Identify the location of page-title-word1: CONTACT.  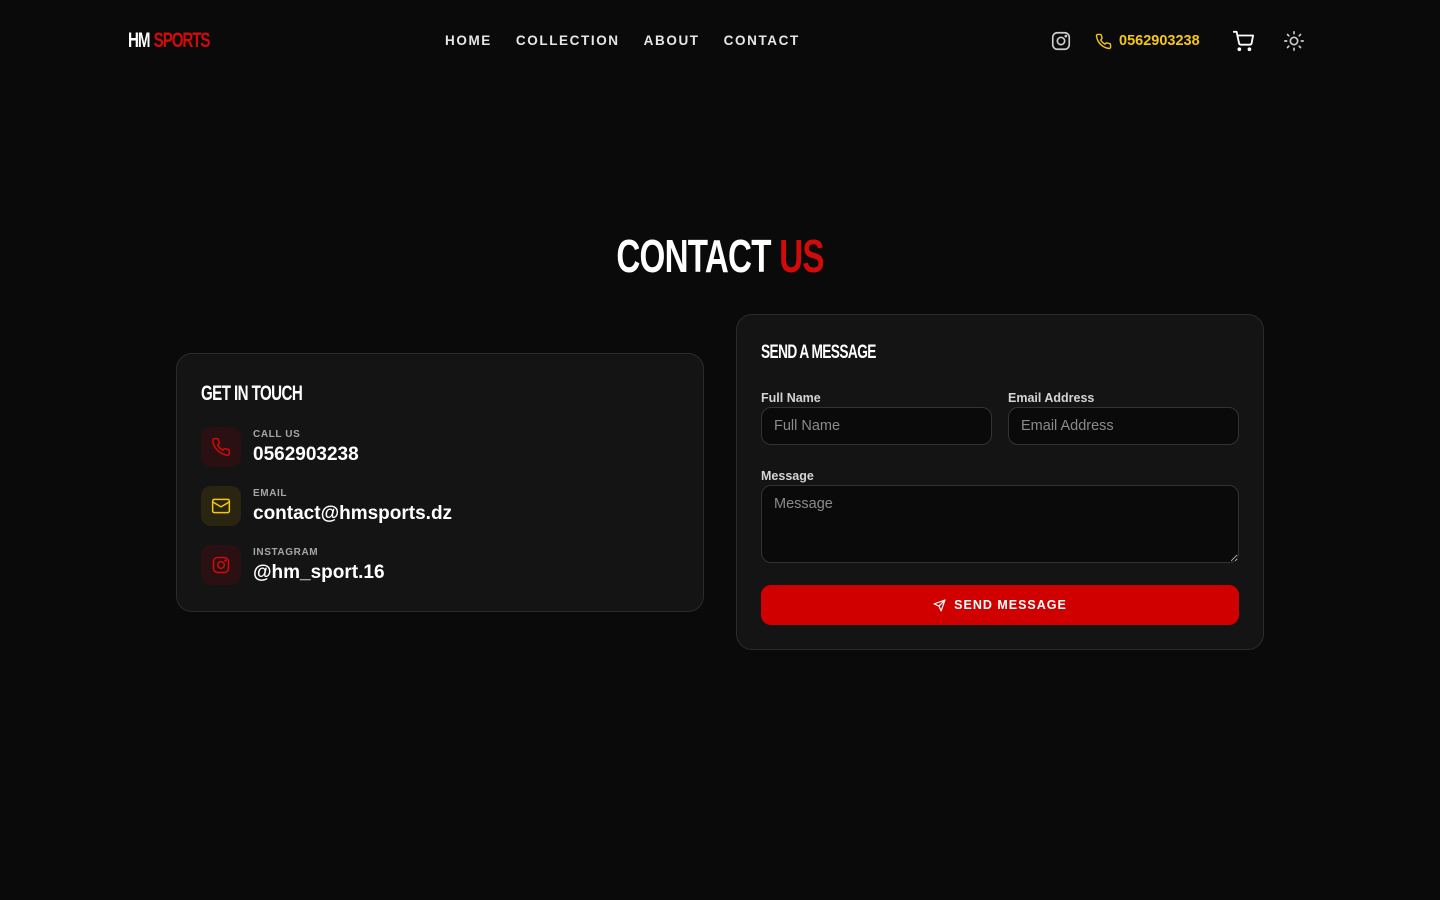
(693, 256).